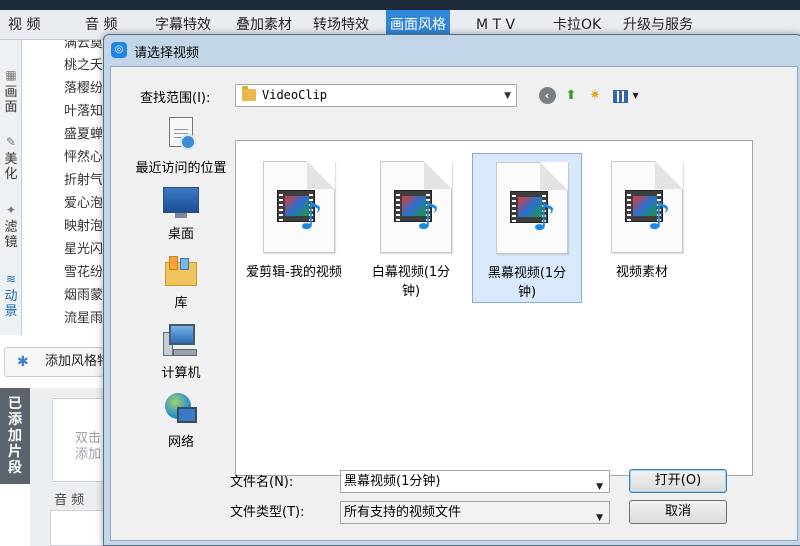  I want to click on file-type-select: 所有支持的视频文件 ▼, so click(475, 512).